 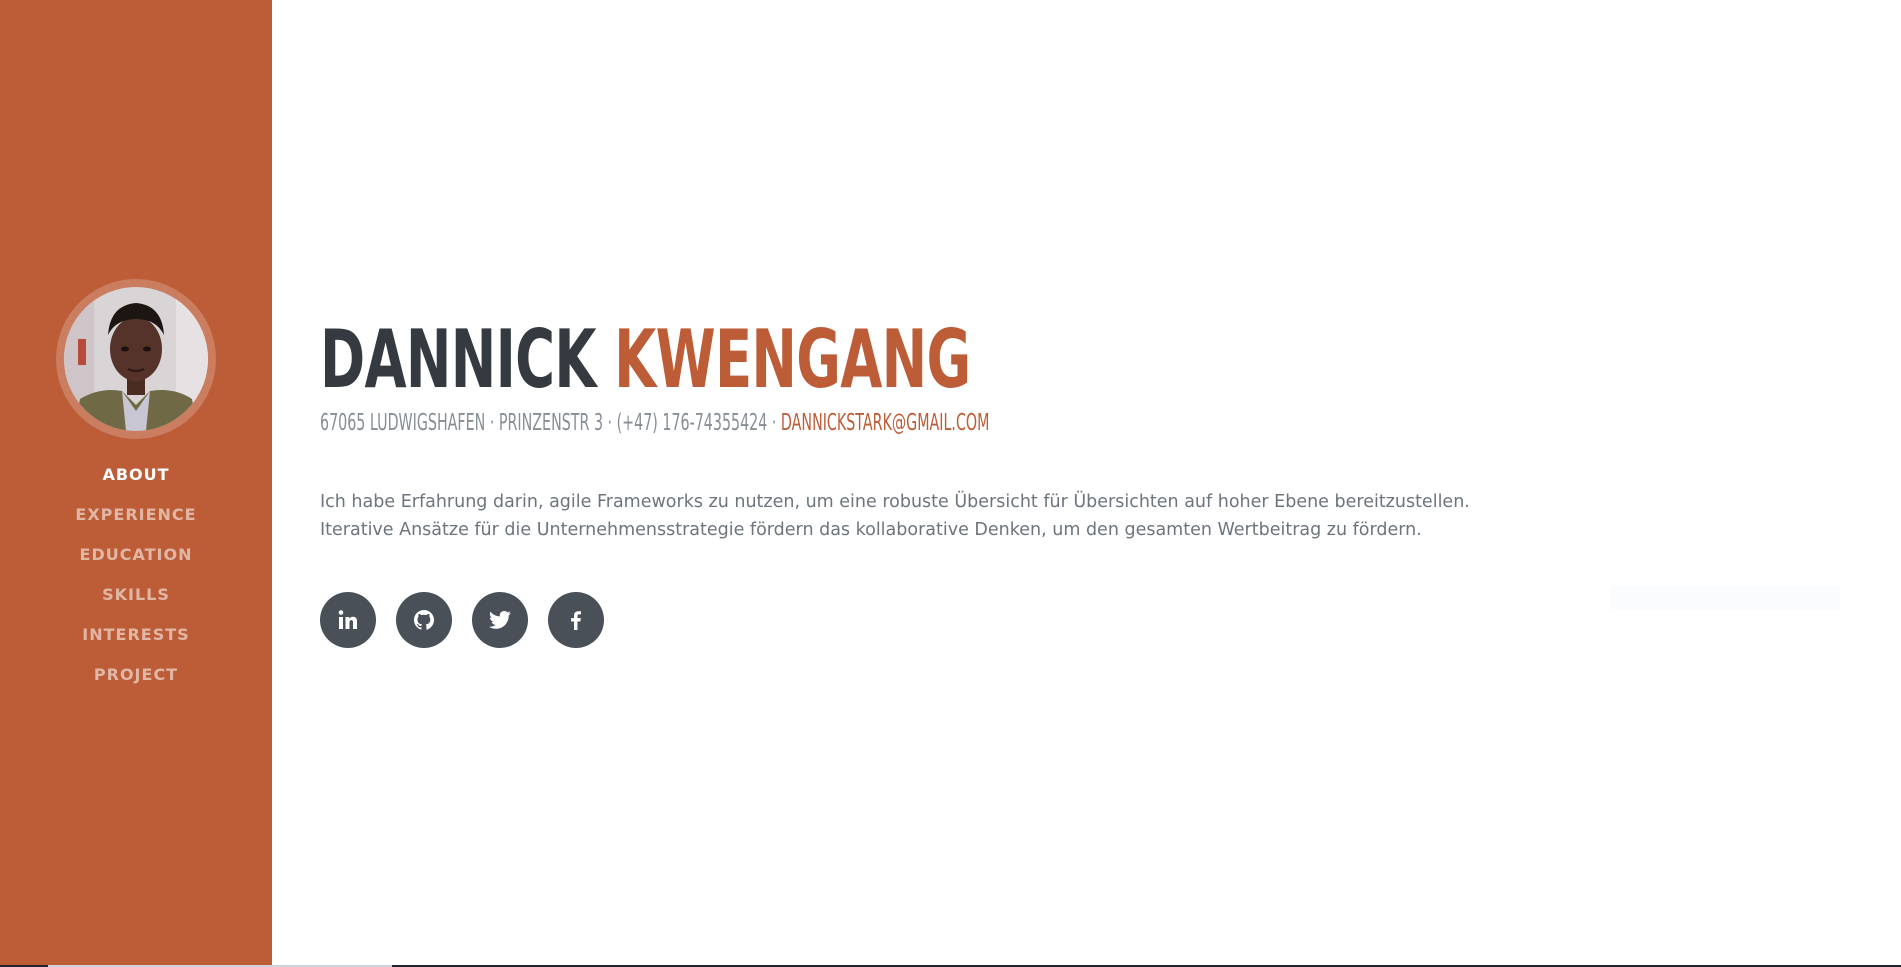 I want to click on avatar-ring, so click(x=136, y=359).